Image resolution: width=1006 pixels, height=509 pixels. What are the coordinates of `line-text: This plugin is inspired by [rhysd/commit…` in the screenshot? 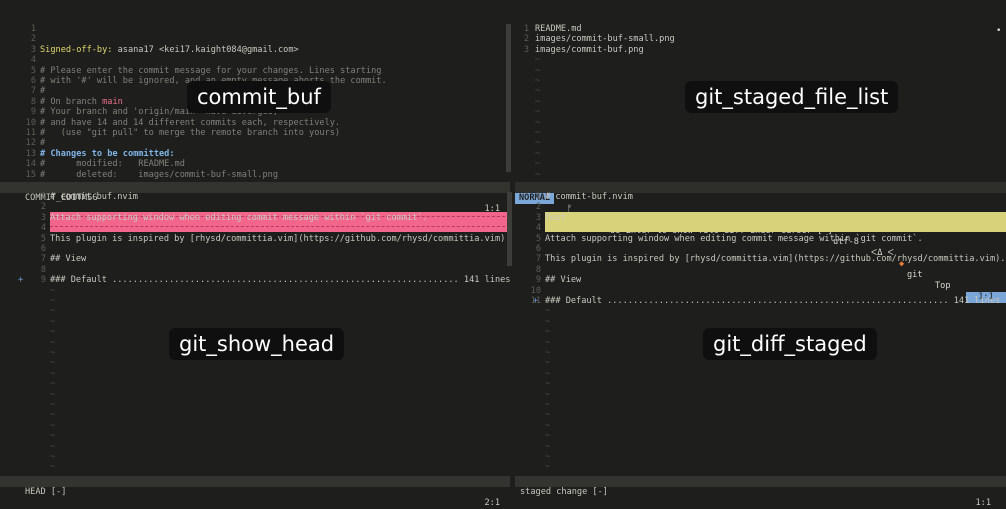 It's located at (280, 238).